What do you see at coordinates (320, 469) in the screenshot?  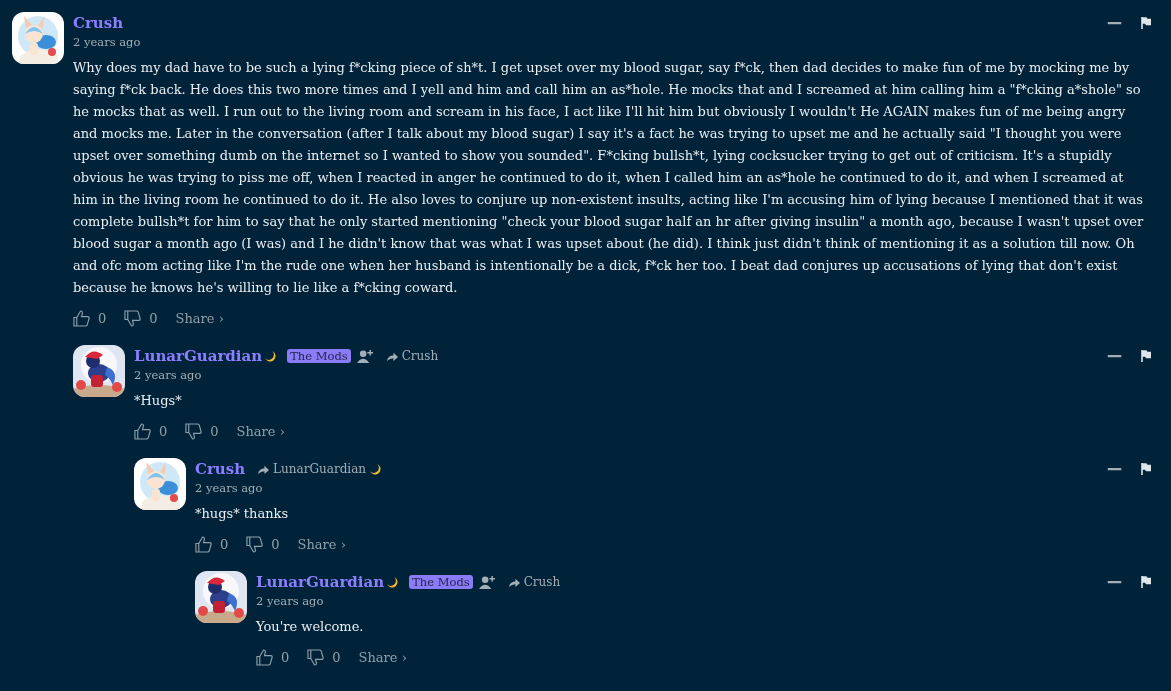 I see `reply-to-name: LunarGuardian` at bounding box center [320, 469].